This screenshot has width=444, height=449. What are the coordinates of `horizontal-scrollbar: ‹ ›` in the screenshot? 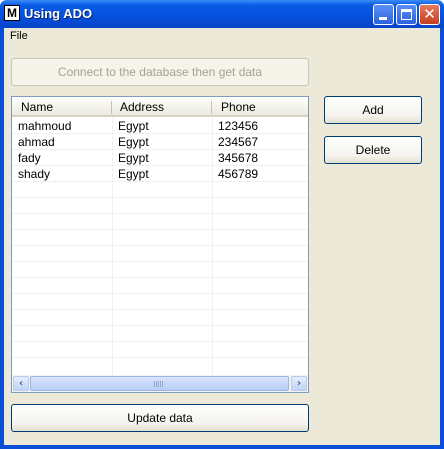 It's located at (160, 383).